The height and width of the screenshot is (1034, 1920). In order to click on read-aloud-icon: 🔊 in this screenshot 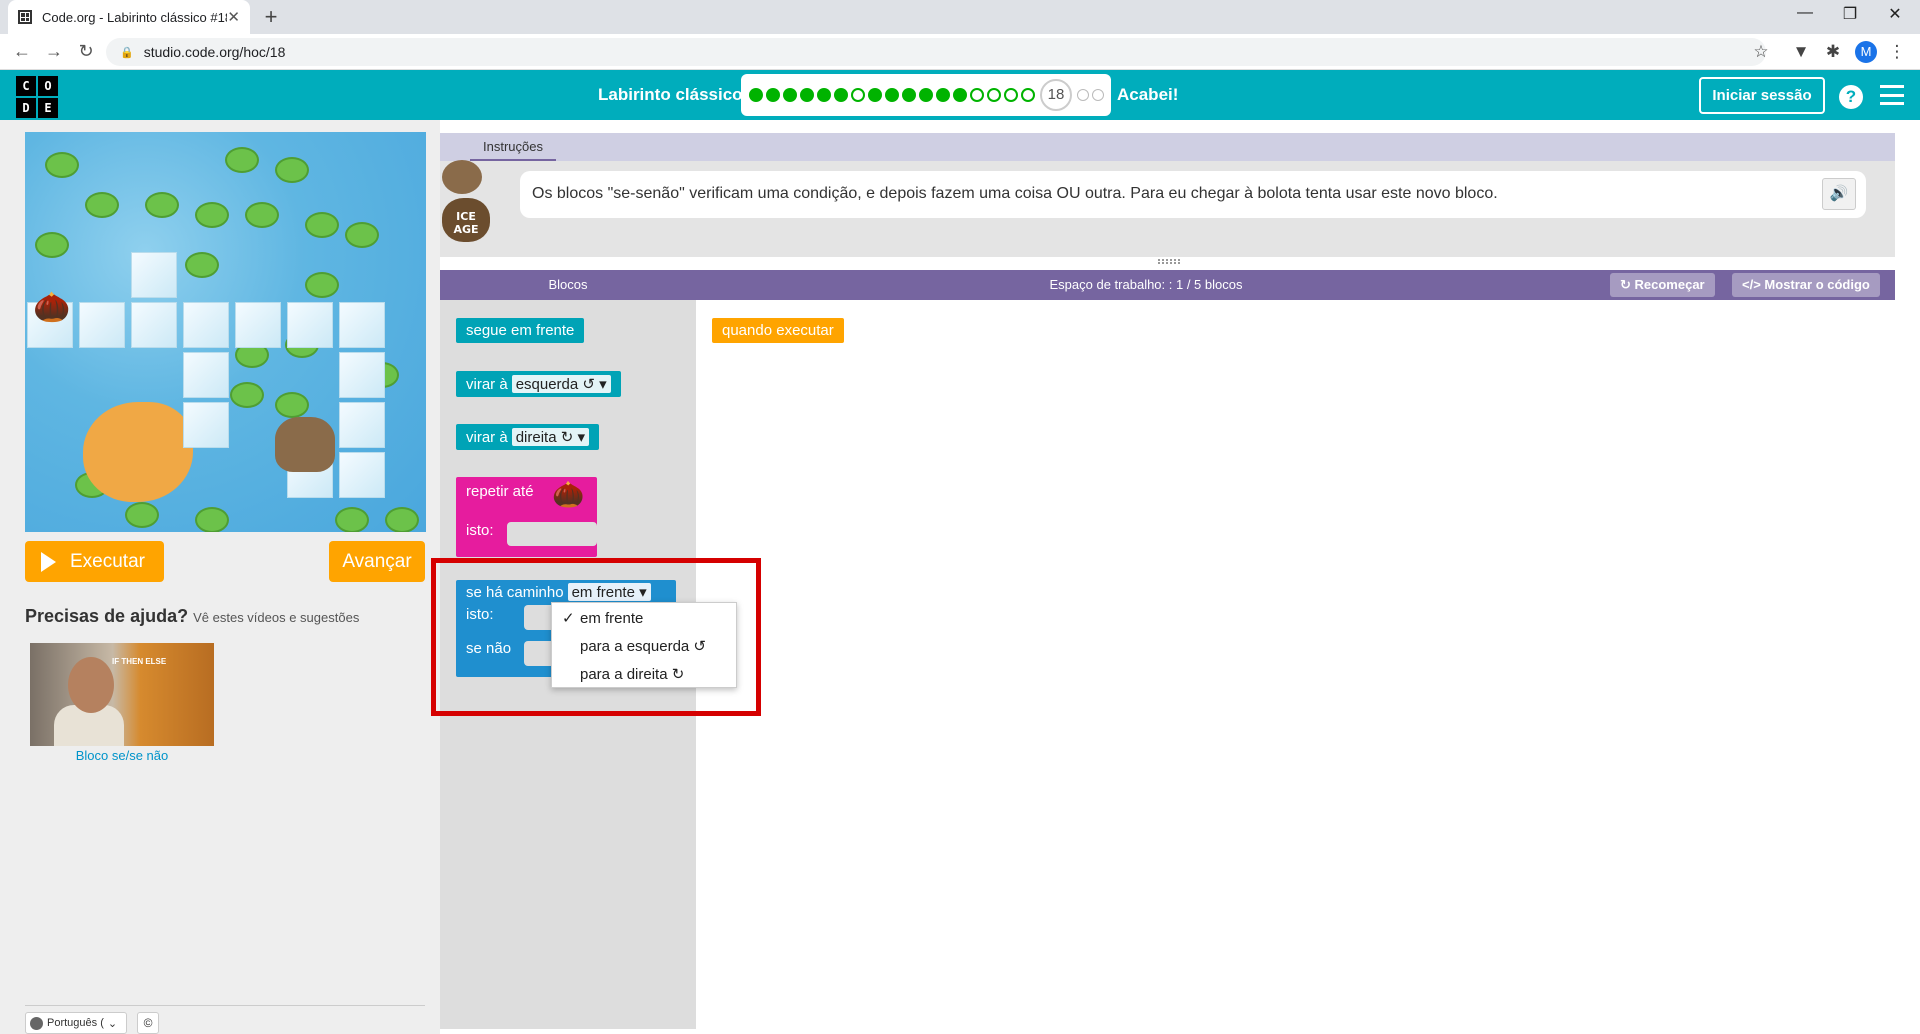, I will do `click(1839, 194)`.